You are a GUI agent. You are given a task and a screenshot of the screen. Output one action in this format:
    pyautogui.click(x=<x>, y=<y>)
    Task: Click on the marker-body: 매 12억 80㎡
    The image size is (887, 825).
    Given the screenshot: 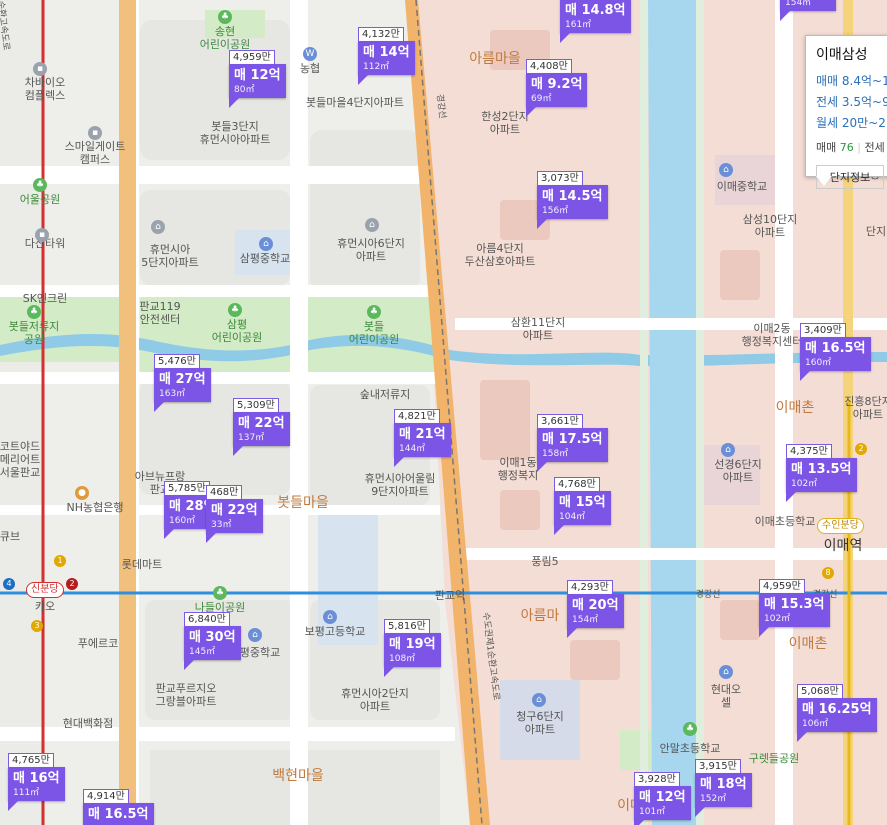 What is the action you would take?
    pyautogui.click(x=257, y=81)
    